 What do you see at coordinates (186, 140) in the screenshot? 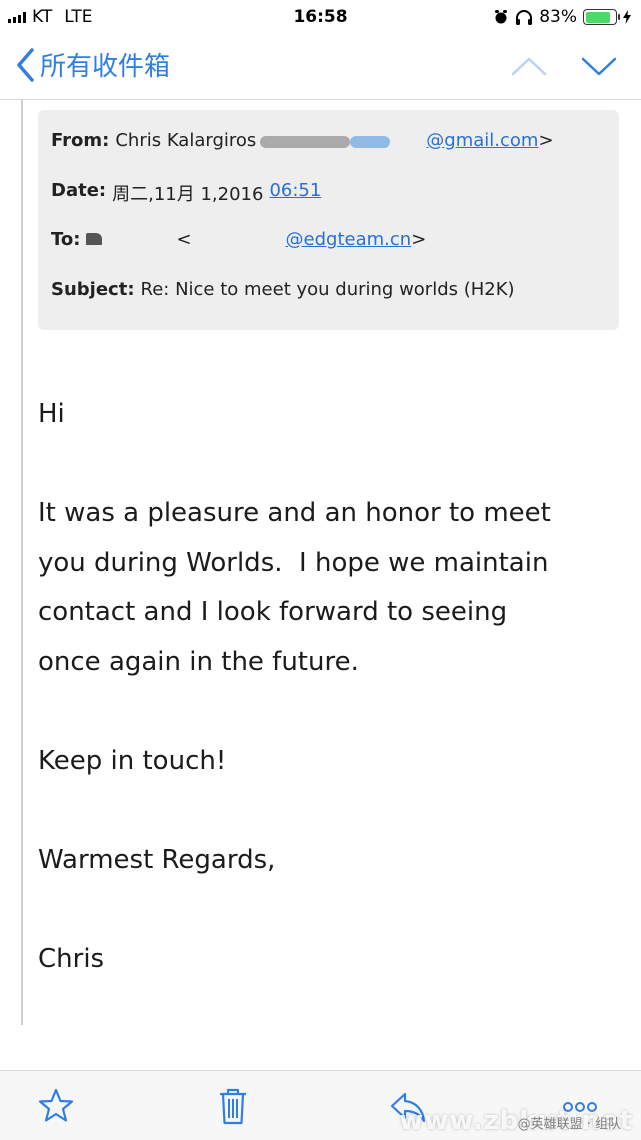
I see `from-name: Chris Kalargiros` at bounding box center [186, 140].